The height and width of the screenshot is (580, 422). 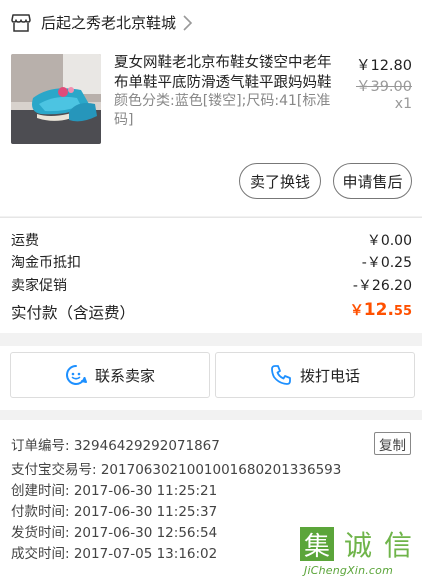 I want to click on fee-value: -￥0.25, so click(x=386, y=263).